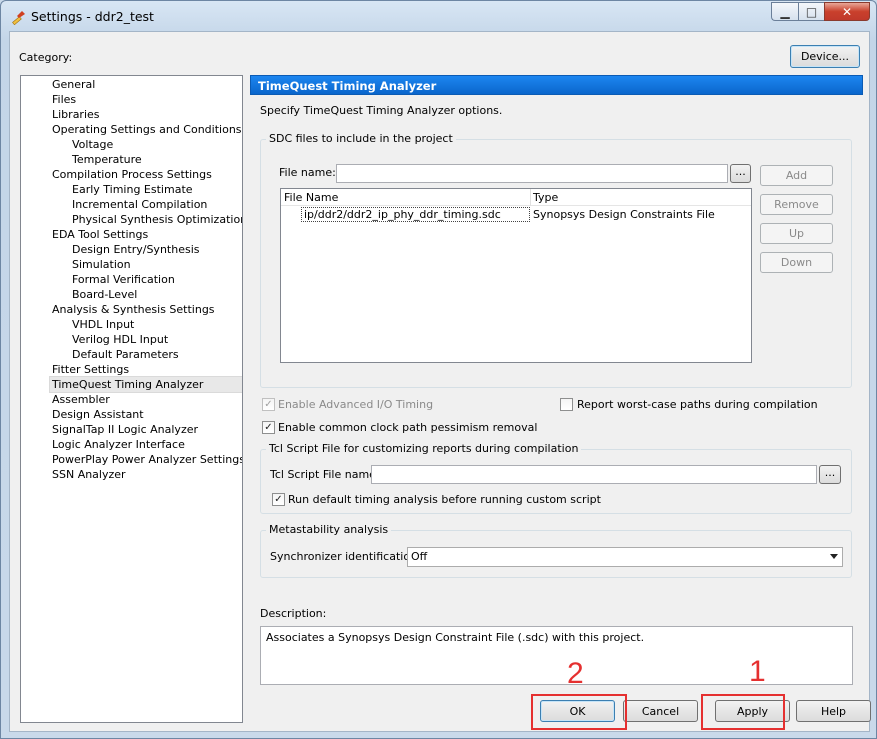 The height and width of the screenshot is (739, 877). Describe the element at coordinates (90, 369) in the screenshot. I see `tree-item: Fitter Settings` at that location.